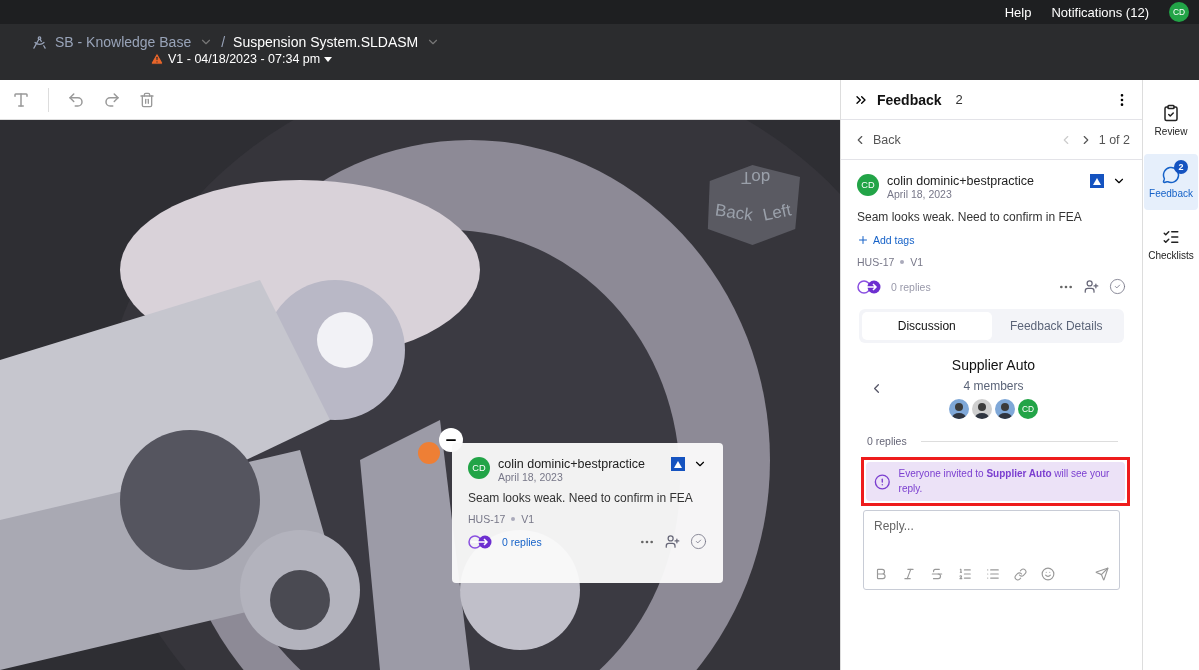  What do you see at coordinates (1100, 12) in the screenshot?
I see `notifications-link: Notifications (12)` at bounding box center [1100, 12].